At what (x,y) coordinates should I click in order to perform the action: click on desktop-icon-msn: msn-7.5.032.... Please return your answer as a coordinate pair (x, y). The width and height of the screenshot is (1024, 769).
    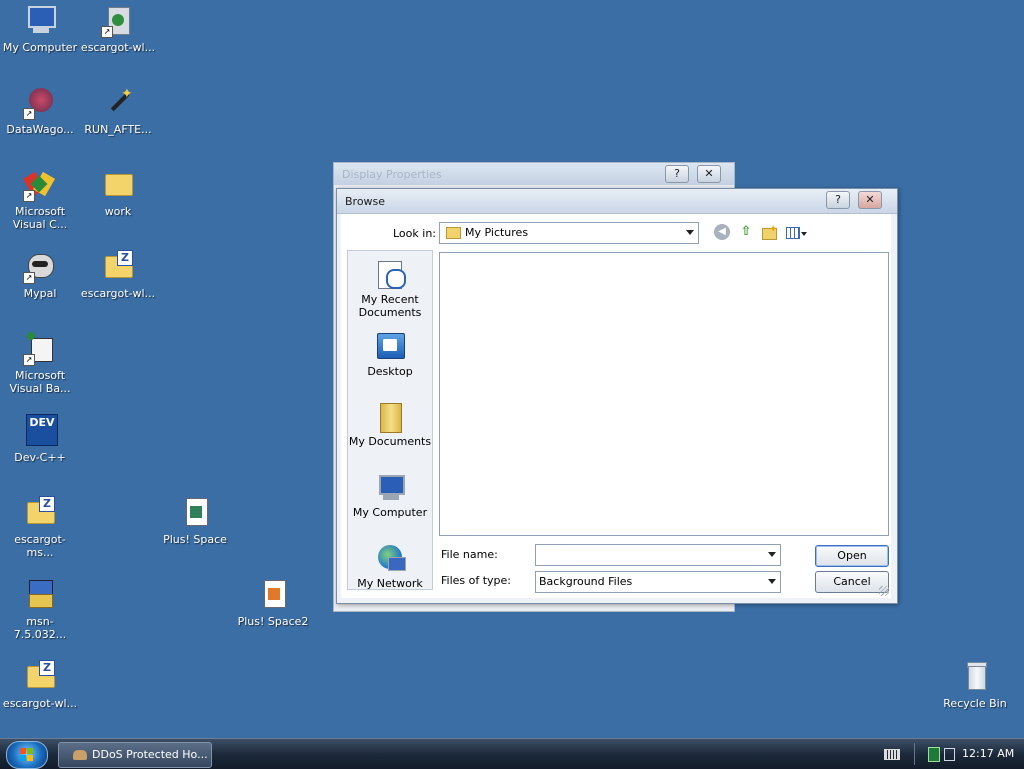
    Looking at the image, I should click on (40, 609).